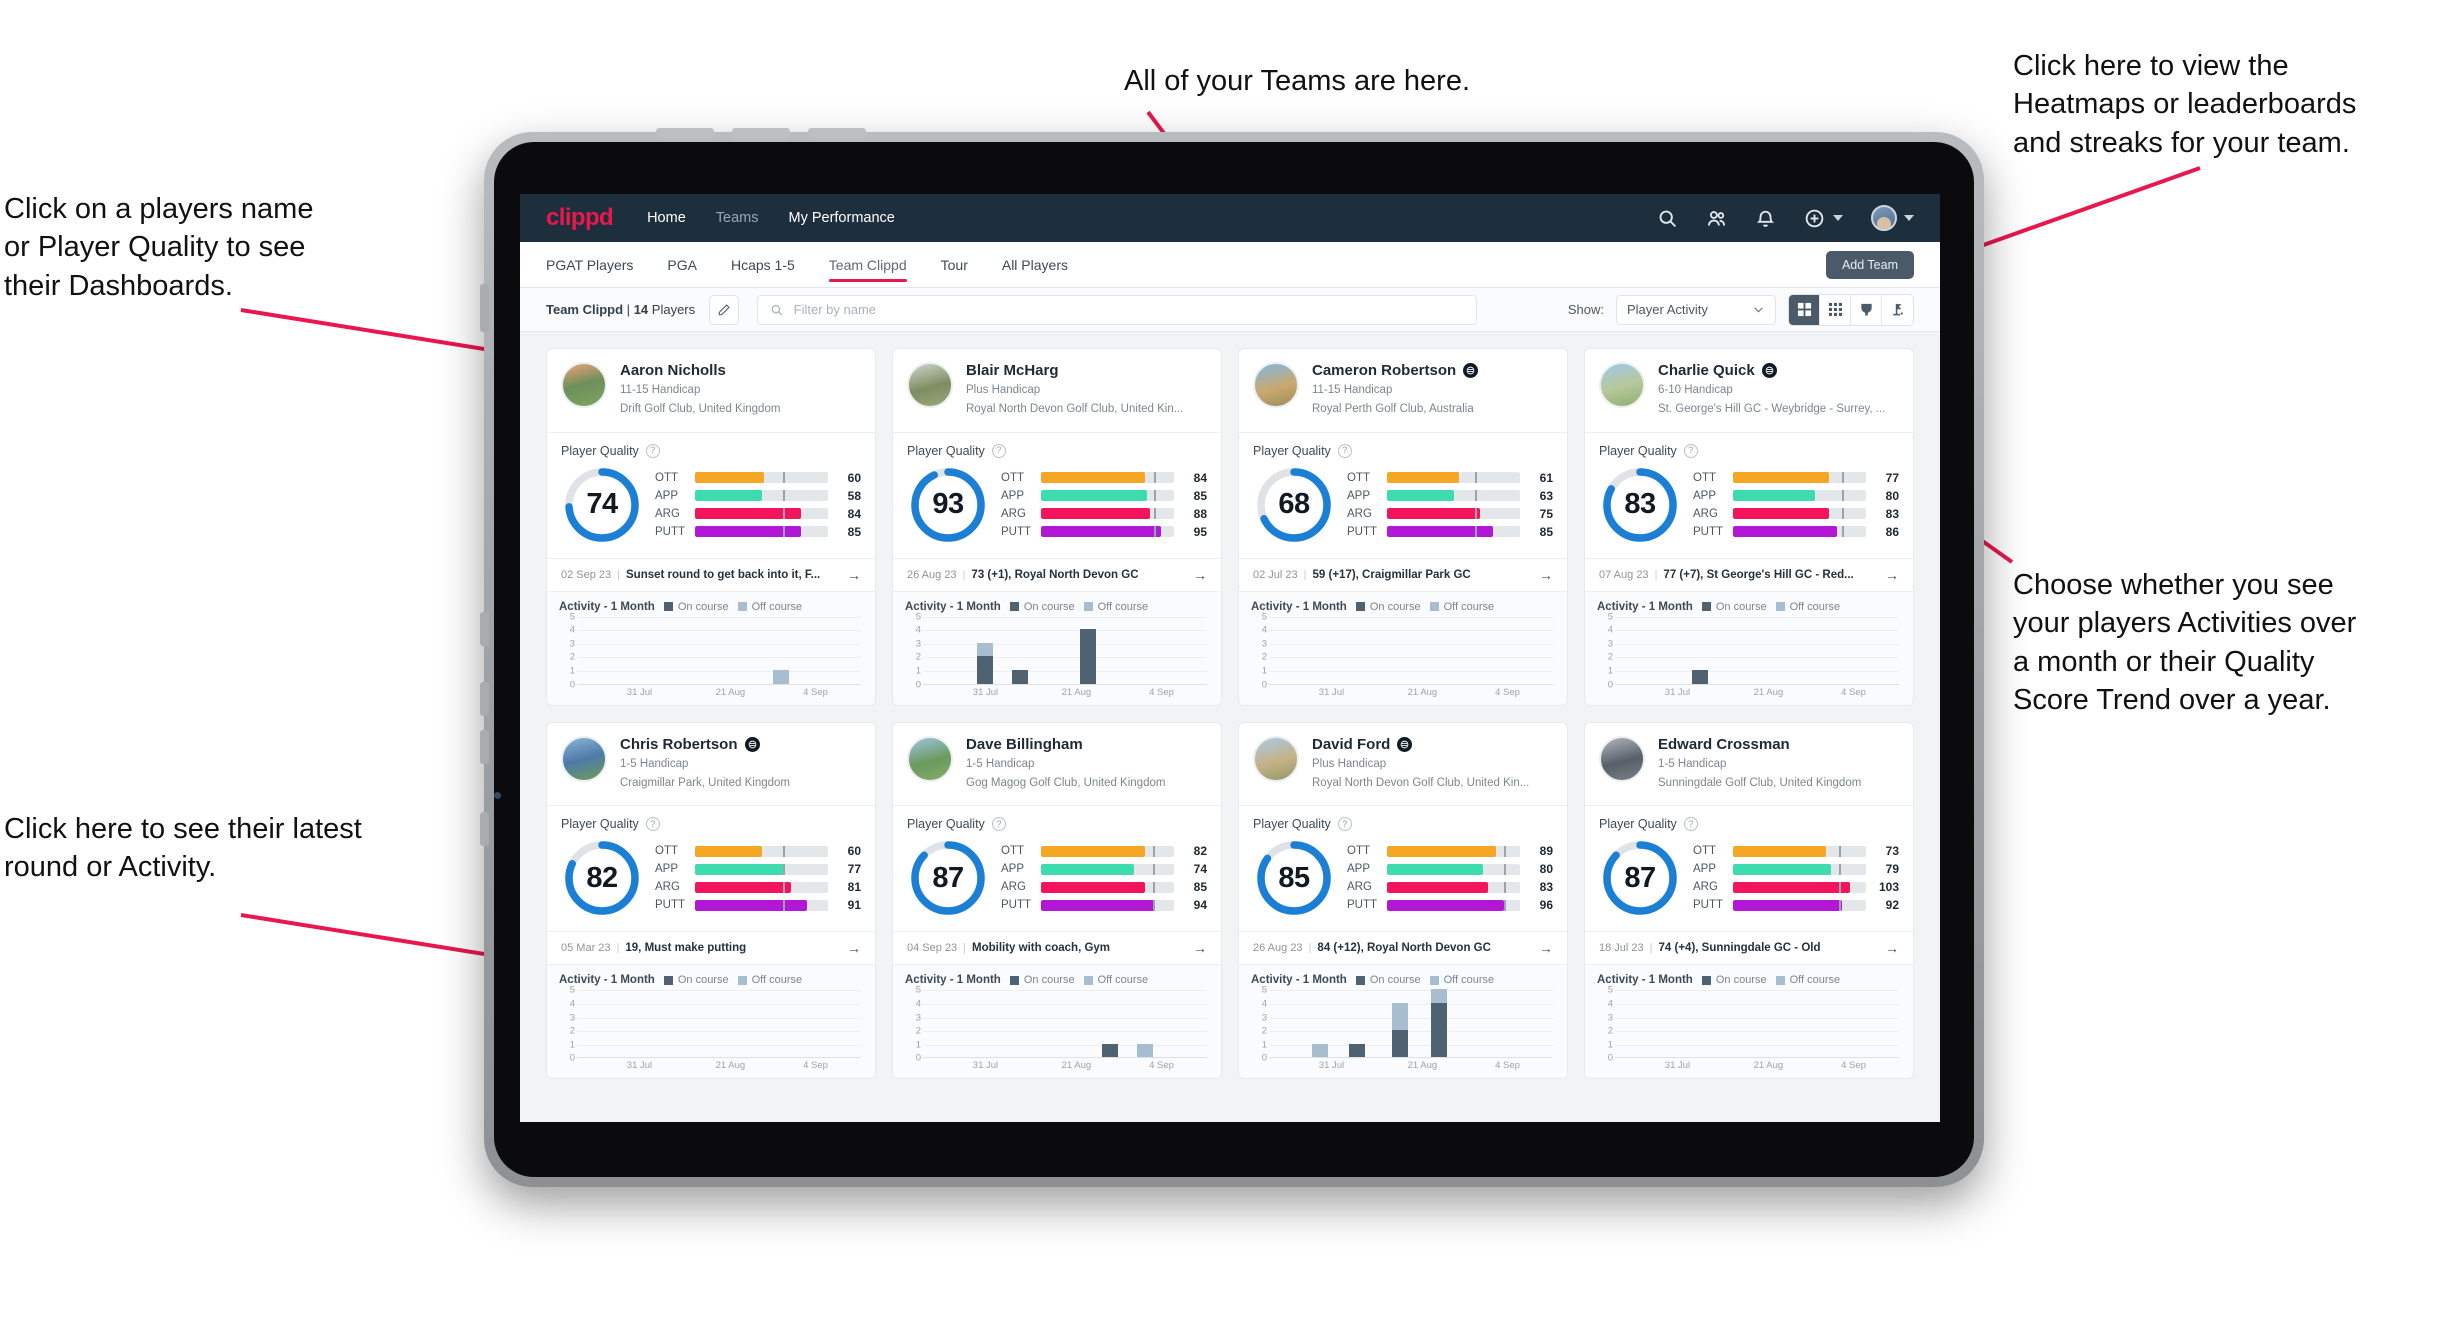 The height and width of the screenshot is (1319, 2452). I want to click on player-quality-body: 68 OTT 61 APP 63 ARG 75 PUTT 85, so click(1403, 510).